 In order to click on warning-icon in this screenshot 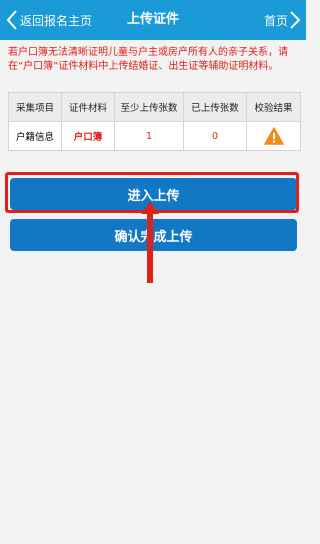, I will do `click(273, 136)`.